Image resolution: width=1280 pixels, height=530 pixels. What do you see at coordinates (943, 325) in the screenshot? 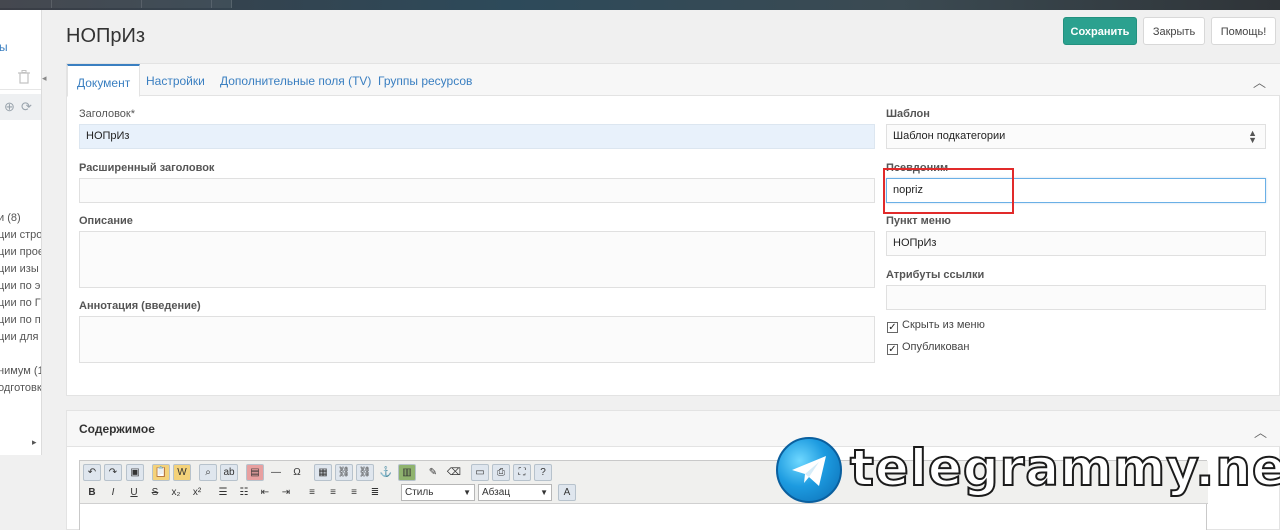
I see `hidemenu-label: Скрыть из меню` at bounding box center [943, 325].